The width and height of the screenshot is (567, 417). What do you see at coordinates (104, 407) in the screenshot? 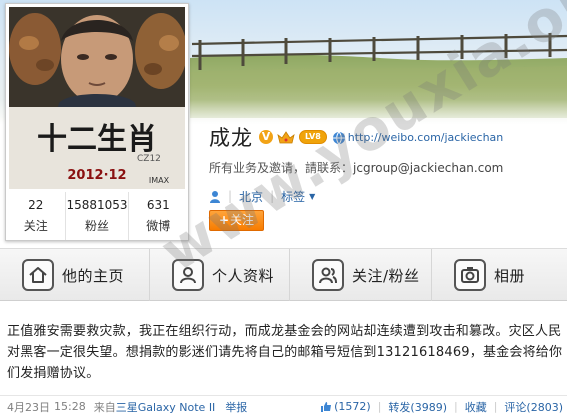
I see `source-prefix: 来自` at bounding box center [104, 407].